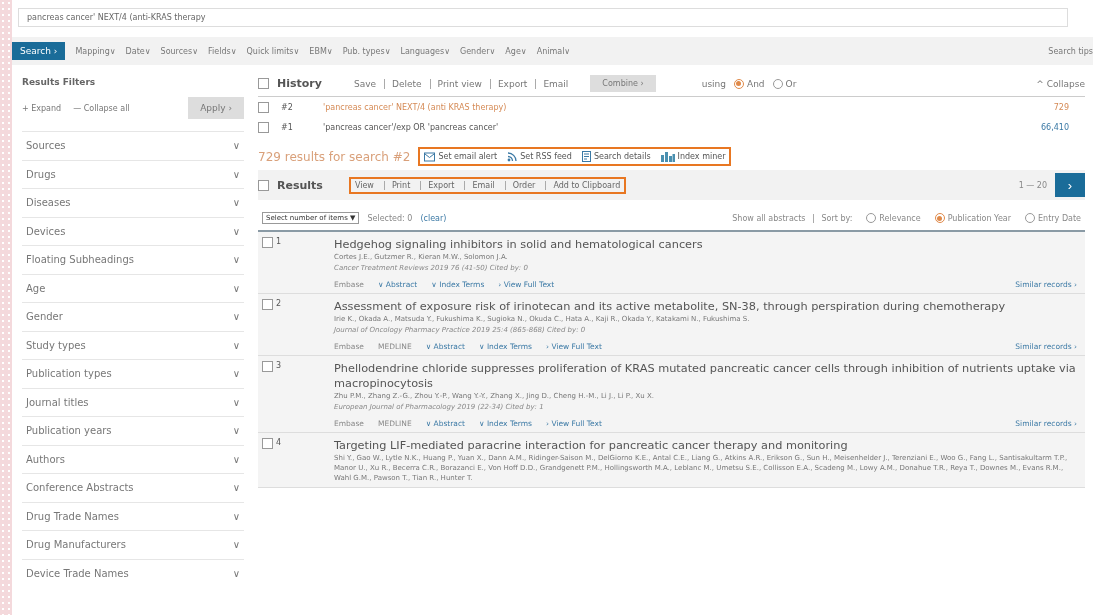 Image resolution: width=1093 pixels, height=615 pixels. Describe the element at coordinates (46, 231) in the screenshot. I see `filter-label: Devices` at that location.